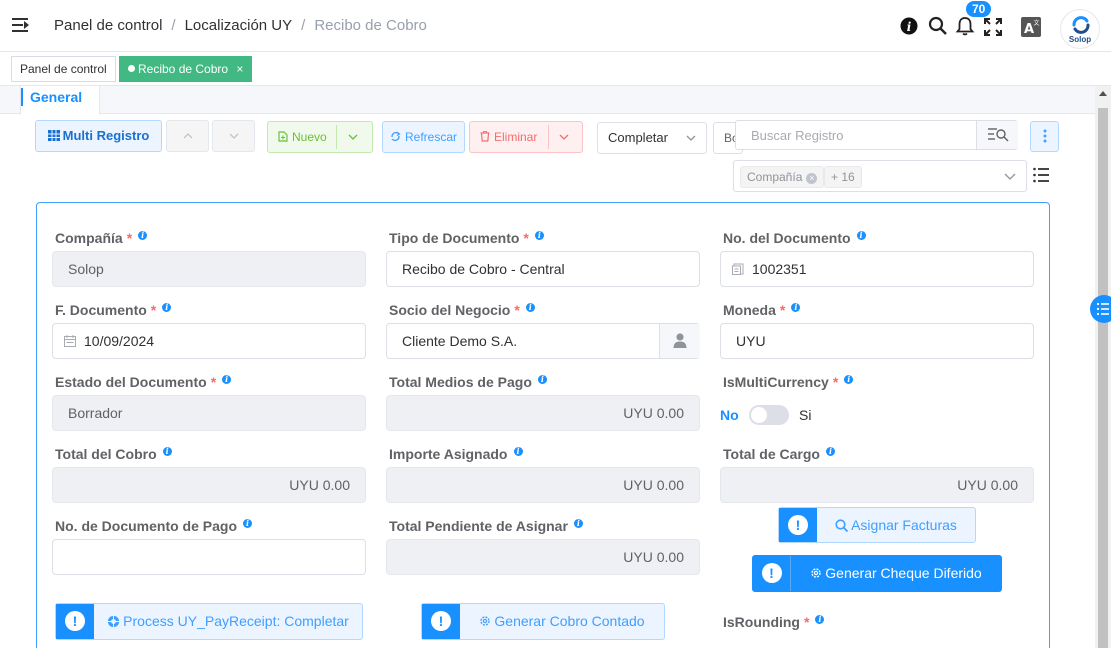 This screenshot has height=648, width=1111. What do you see at coordinates (114, 621) in the screenshot?
I see `process-icon` at bounding box center [114, 621].